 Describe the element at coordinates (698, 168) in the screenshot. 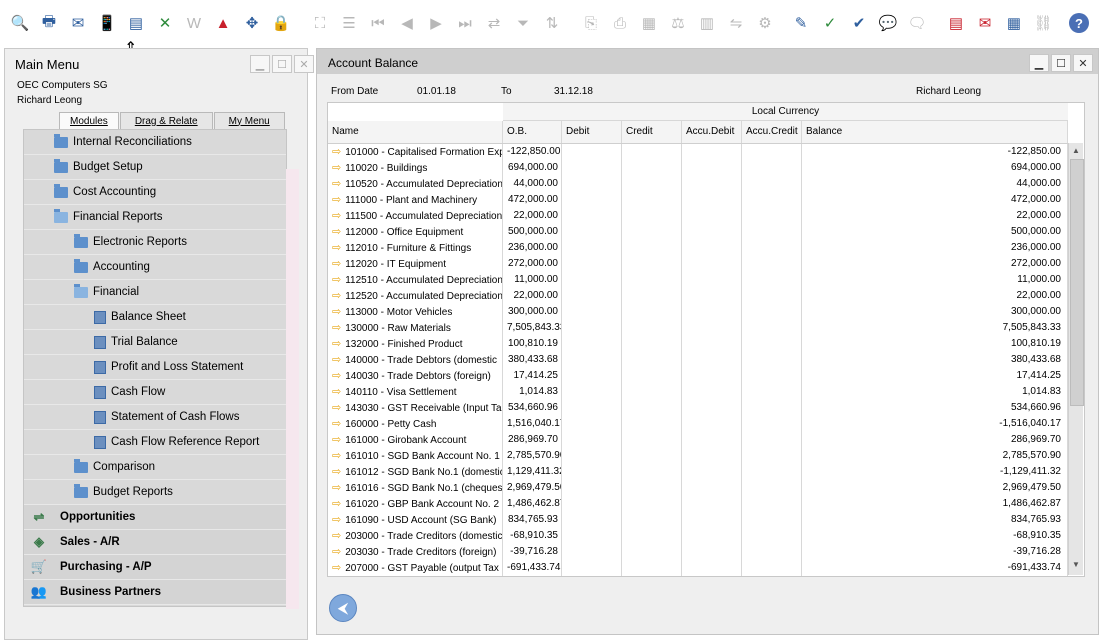

I see `table-row: ⇨ 110020 - Buildings 694,000.00 694,000.00` at that location.